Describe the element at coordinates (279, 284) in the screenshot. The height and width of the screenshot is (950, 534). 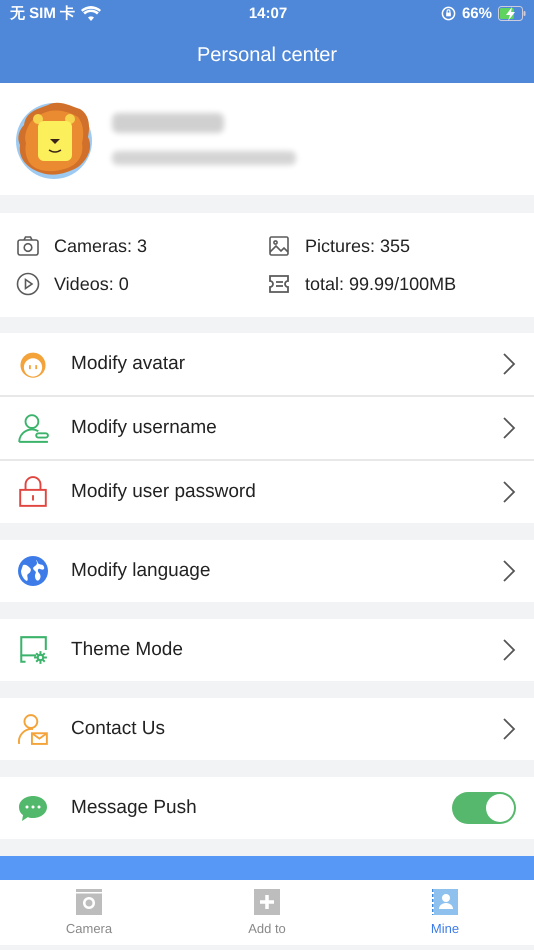
I see `ticket-icon` at that location.